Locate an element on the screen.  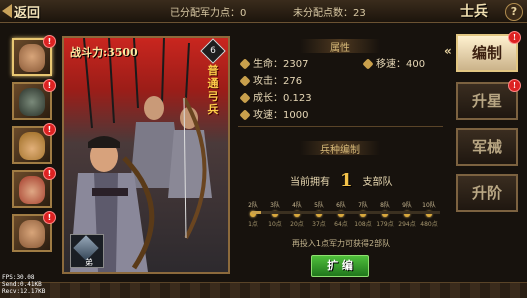
tab-upgrade-rank: 升阶 is located at coordinates (487, 193).